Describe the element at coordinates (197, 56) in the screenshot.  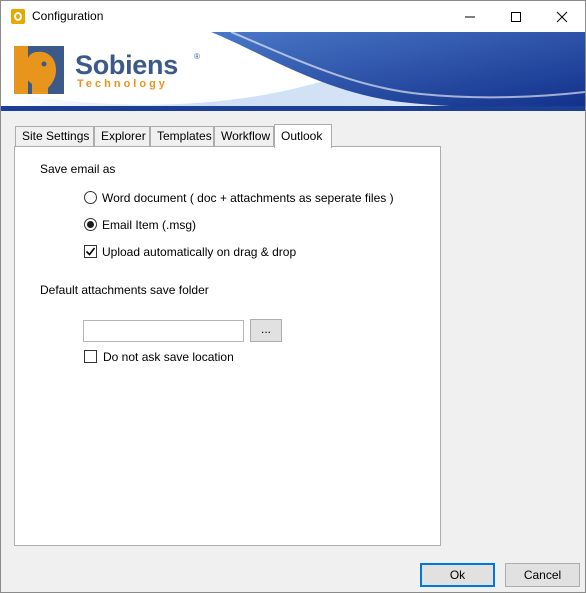
I see `brand-registered-mark: ®` at that location.